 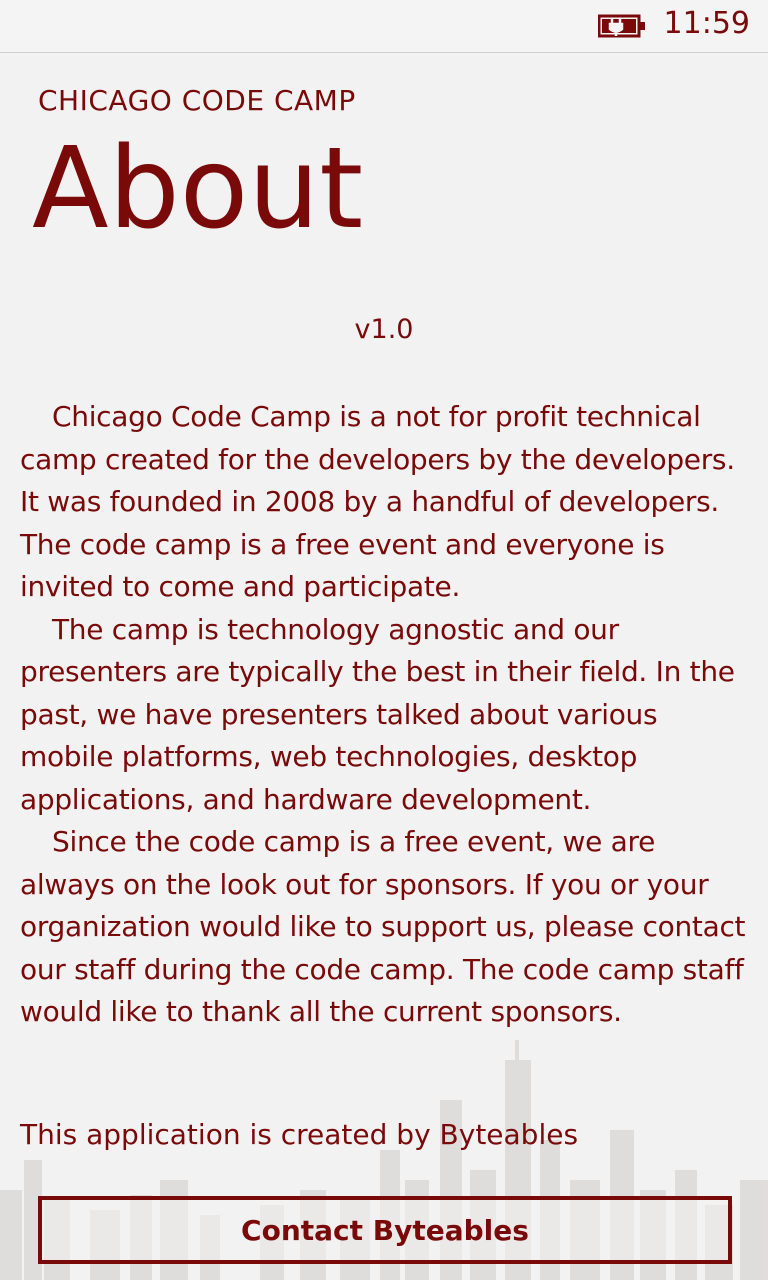 I want to click on contact-byteables-button: Contact Byteables, so click(x=385, y=1230).